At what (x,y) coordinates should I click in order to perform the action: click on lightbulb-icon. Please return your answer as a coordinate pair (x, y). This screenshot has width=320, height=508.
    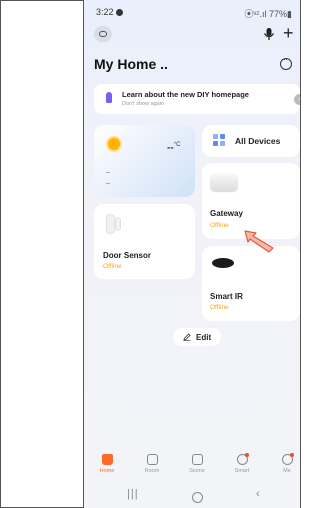
    Looking at the image, I should click on (109, 97).